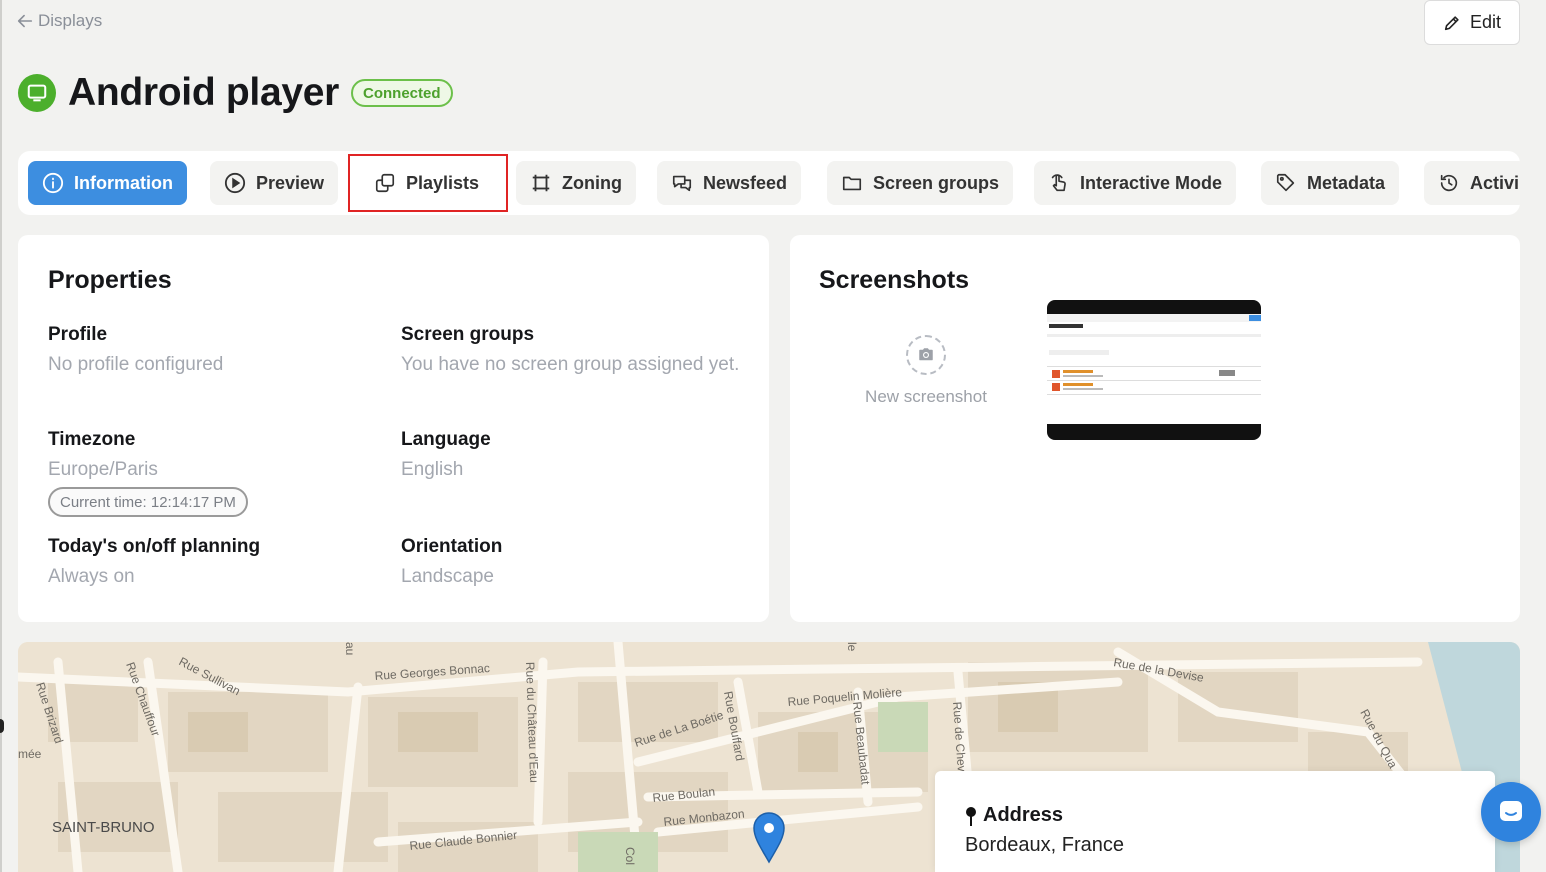 The width and height of the screenshot is (1546, 872). I want to click on property-value: English, so click(432, 469).